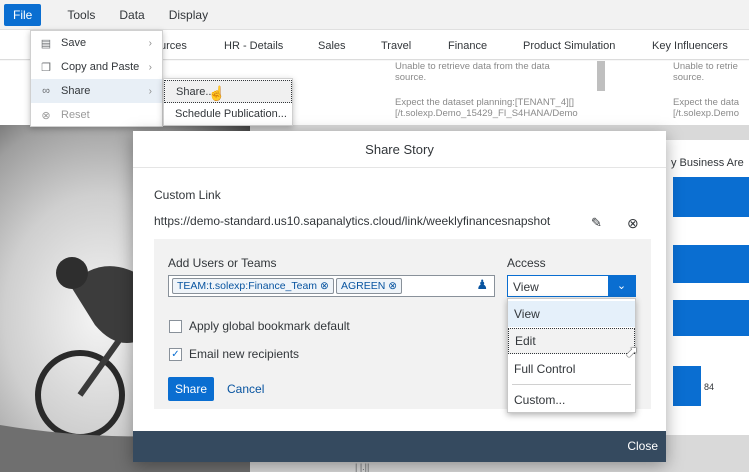  What do you see at coordinates (46, 67) in the screenshot?
I see `copy-icon: ❐` at bounding box center [46, 67].